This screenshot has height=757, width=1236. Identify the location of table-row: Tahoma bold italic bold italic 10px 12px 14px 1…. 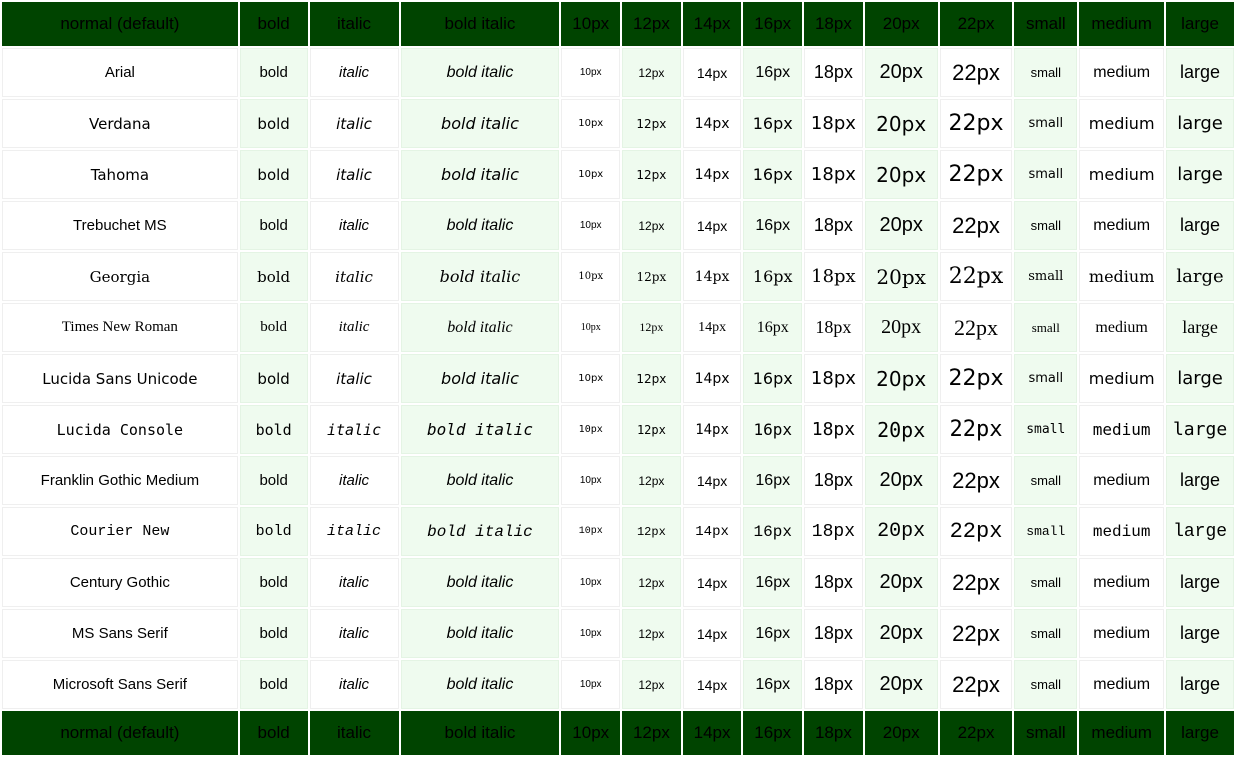
(618, 174).